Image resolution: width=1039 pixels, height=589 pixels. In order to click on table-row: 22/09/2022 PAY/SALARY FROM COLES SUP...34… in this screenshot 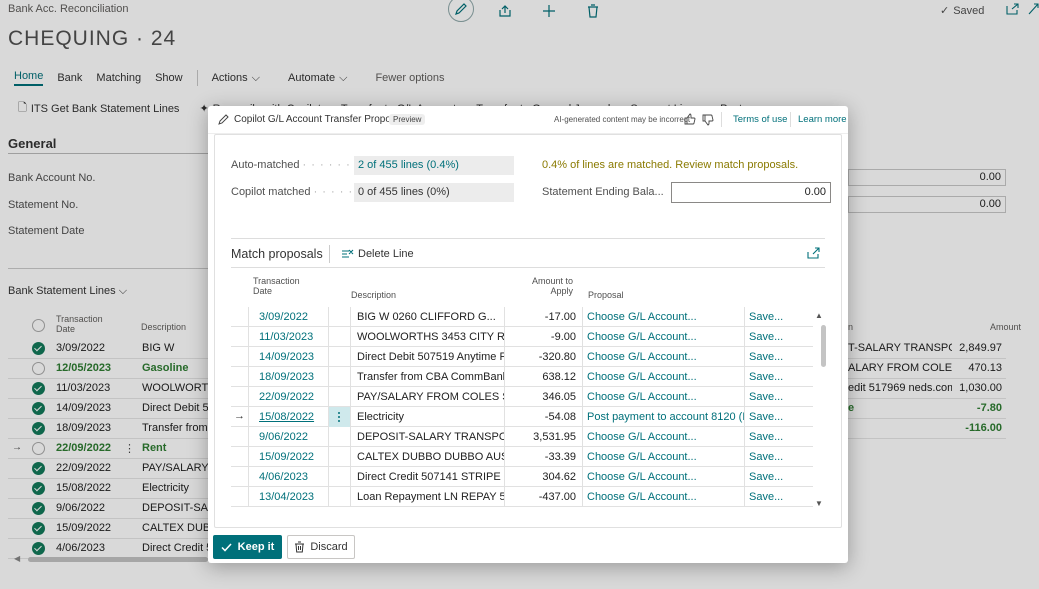, I will do `click(522, 397)`.